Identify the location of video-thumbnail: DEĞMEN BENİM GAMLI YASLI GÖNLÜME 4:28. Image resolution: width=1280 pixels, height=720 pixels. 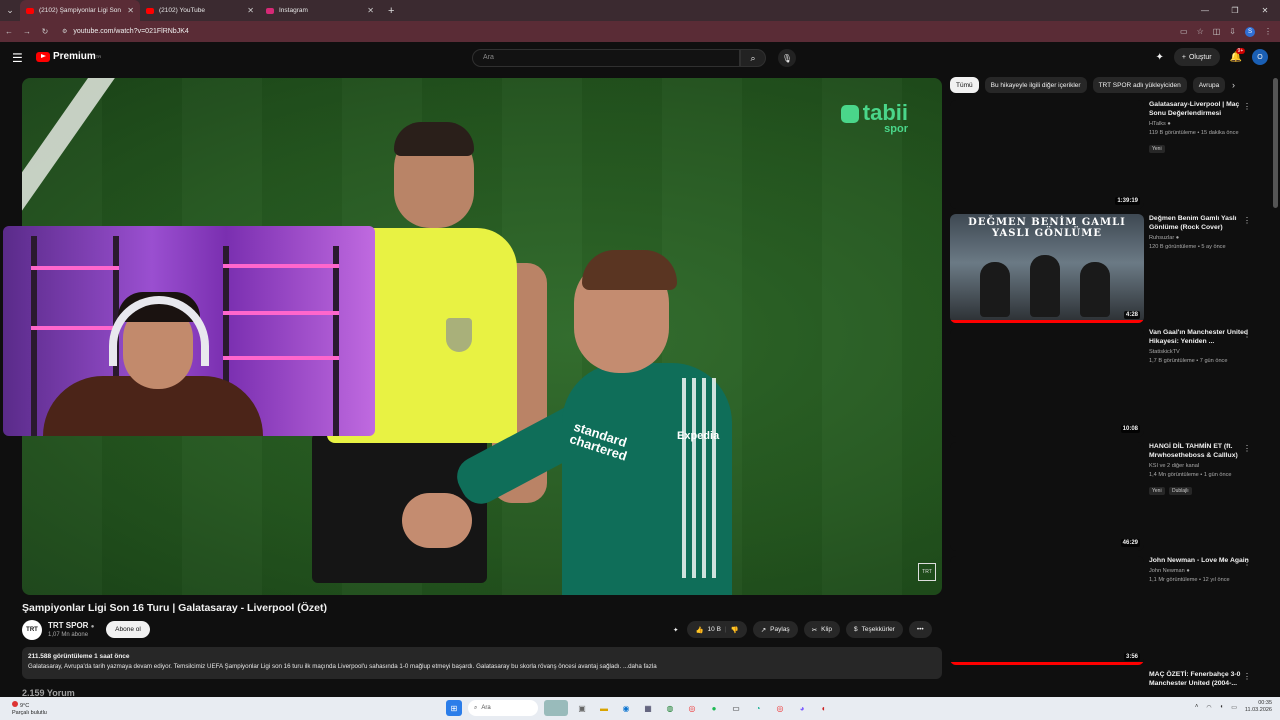
(1047, 268).